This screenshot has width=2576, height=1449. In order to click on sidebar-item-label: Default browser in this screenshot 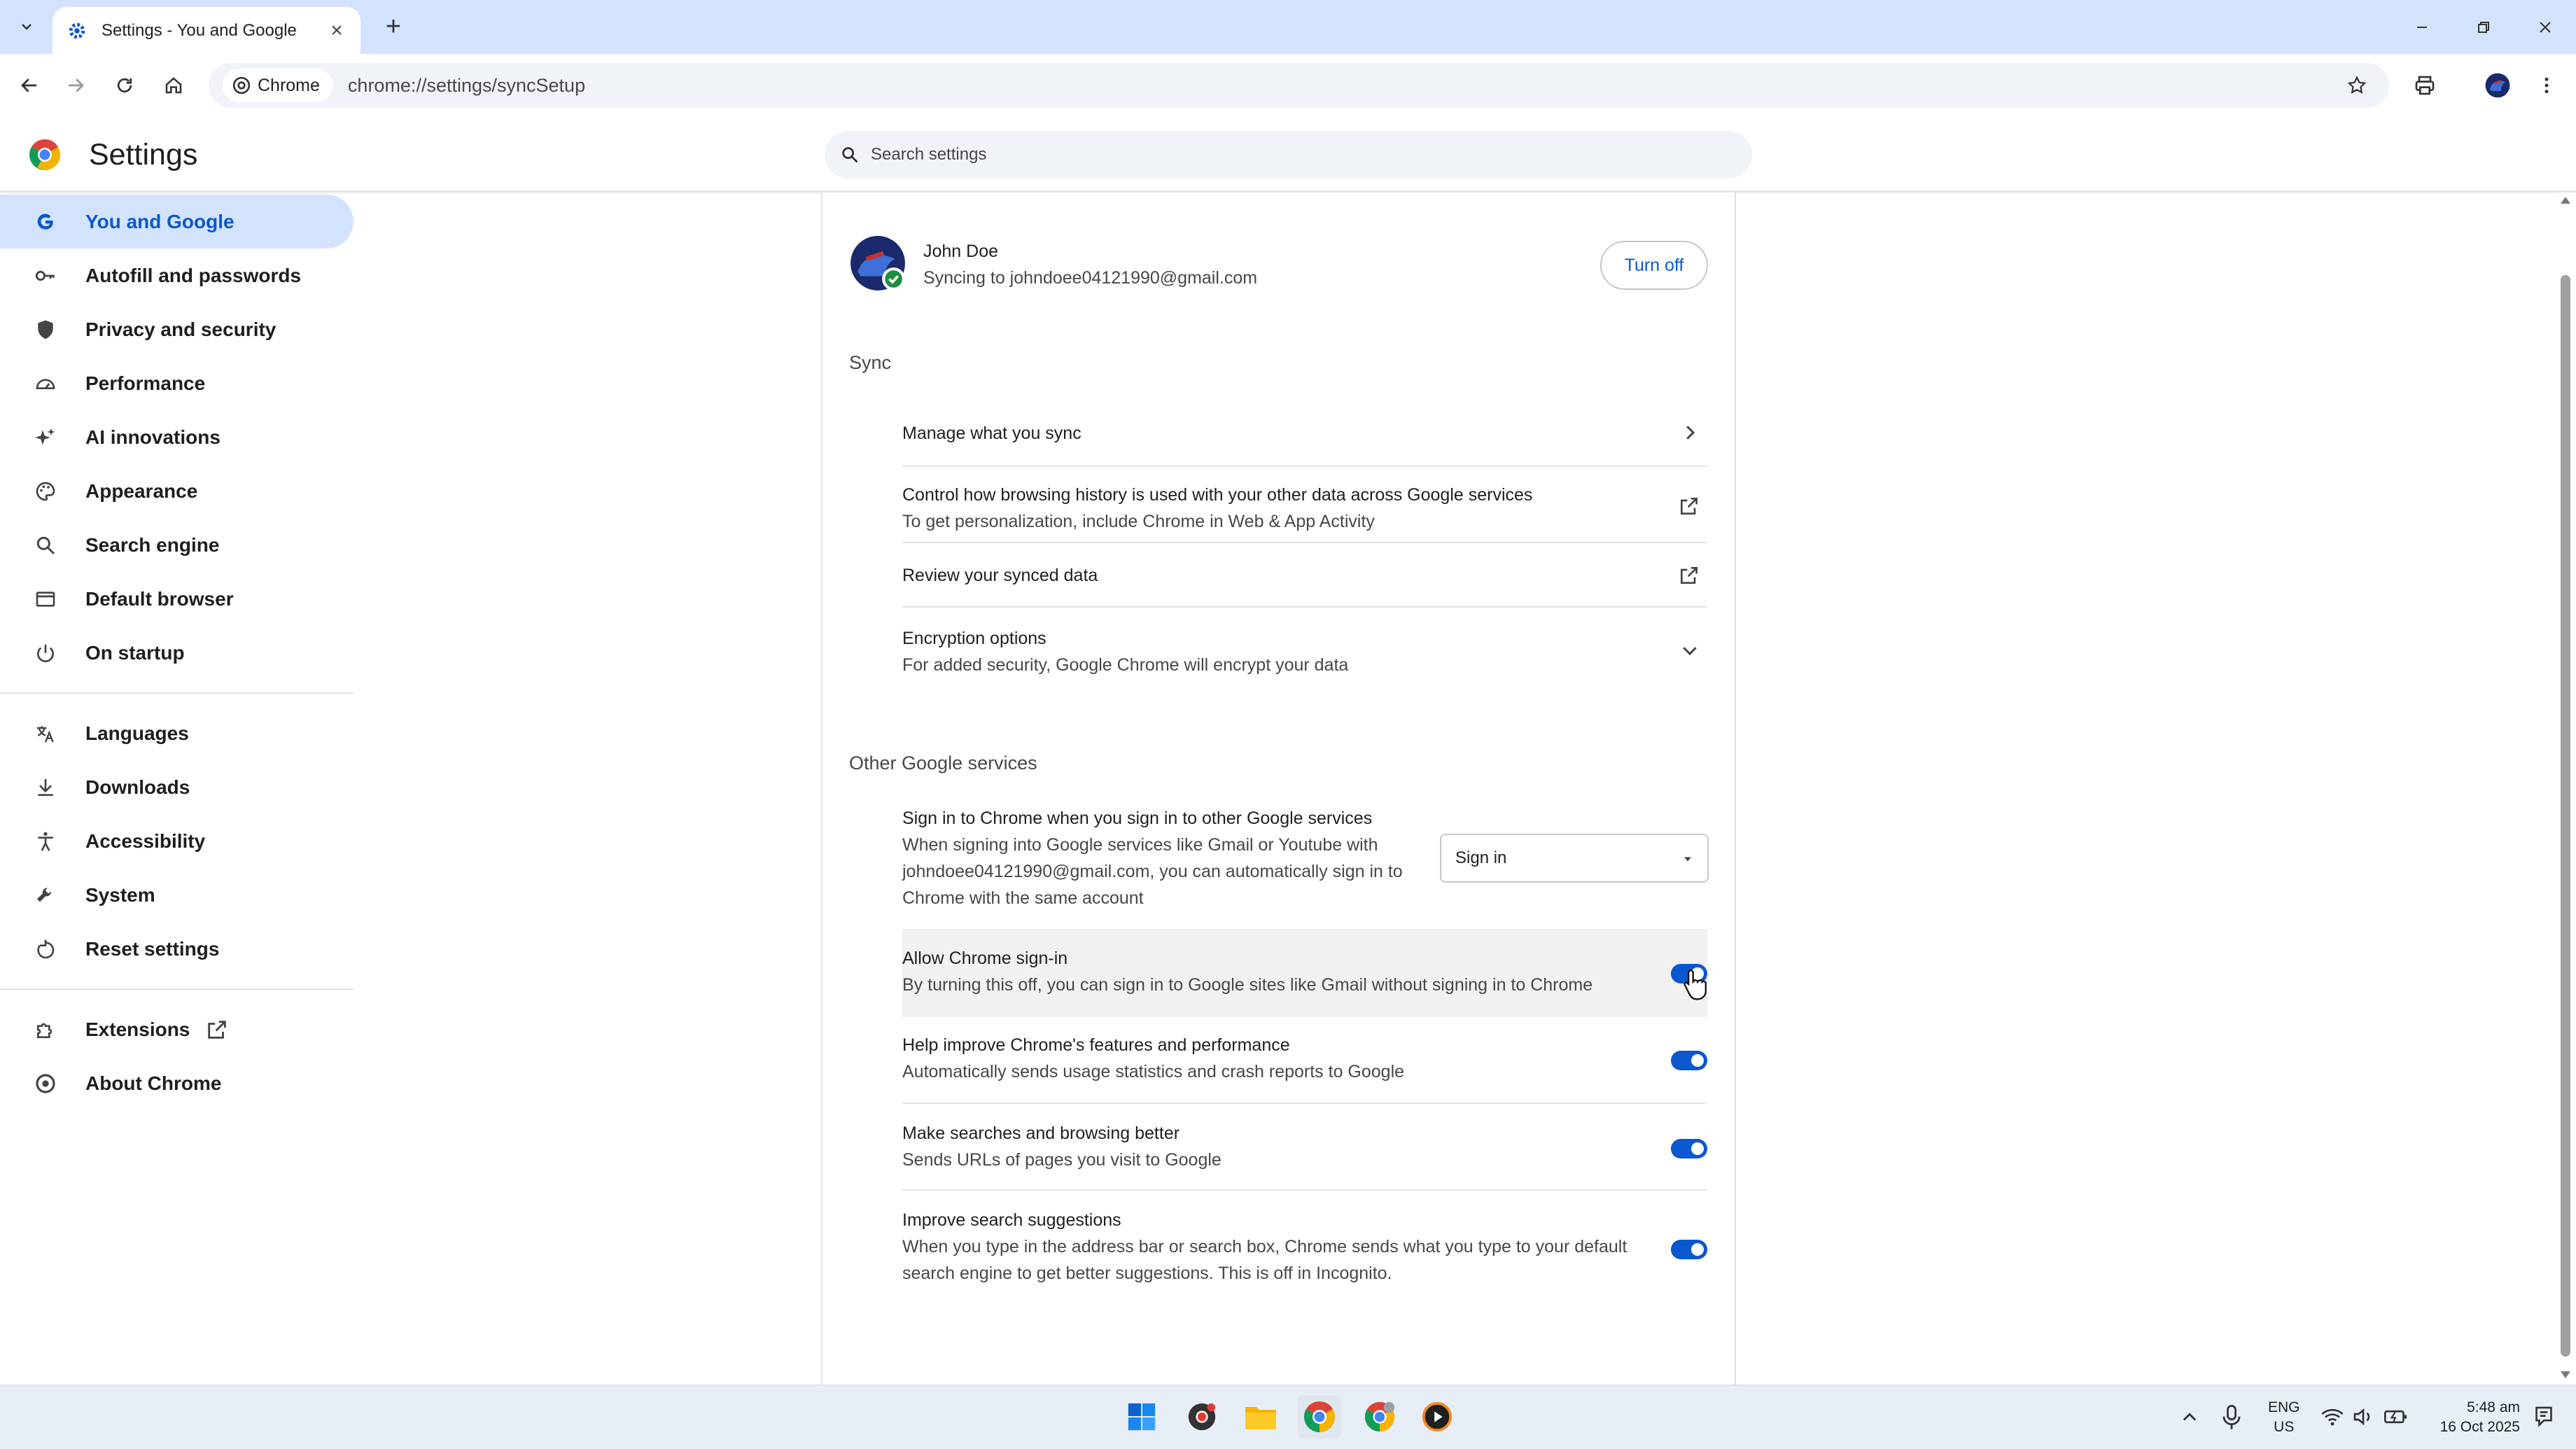, I will do `click(159, 598)`.